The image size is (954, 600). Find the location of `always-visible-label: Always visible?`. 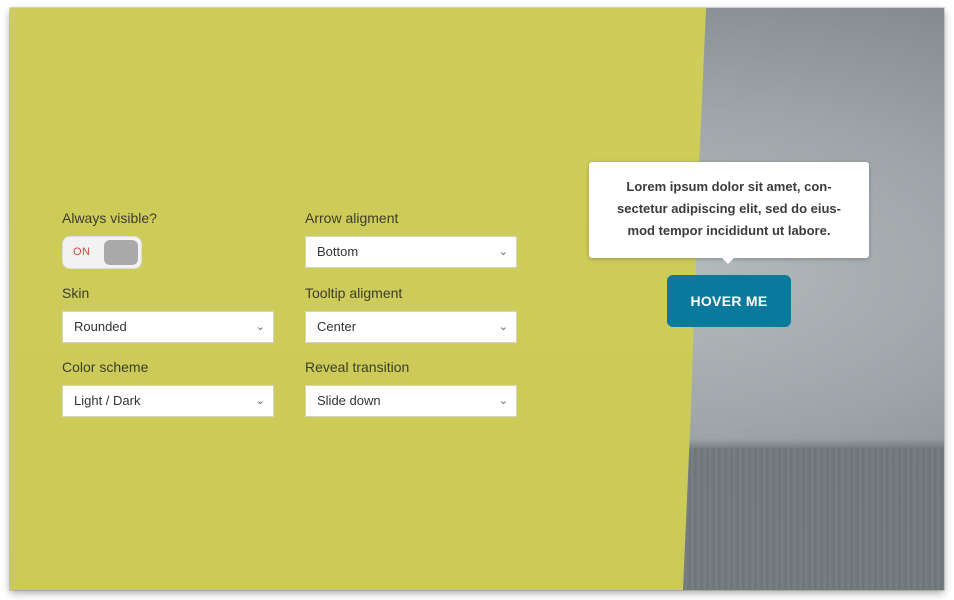

always-visible-label: Always visible? is located at coordinates (109, 218).